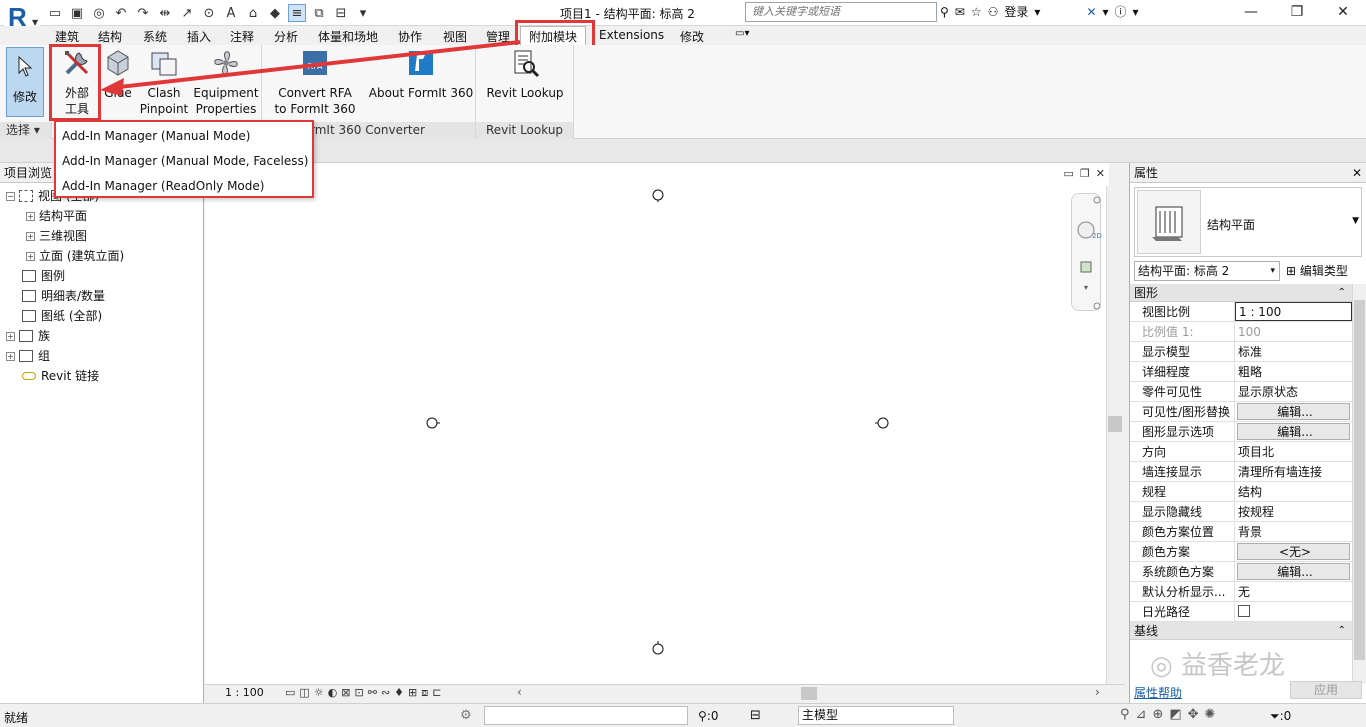 The image size is (1366, 727). I want to click on analytical-model-icon: ⊞, so click(412, 693).